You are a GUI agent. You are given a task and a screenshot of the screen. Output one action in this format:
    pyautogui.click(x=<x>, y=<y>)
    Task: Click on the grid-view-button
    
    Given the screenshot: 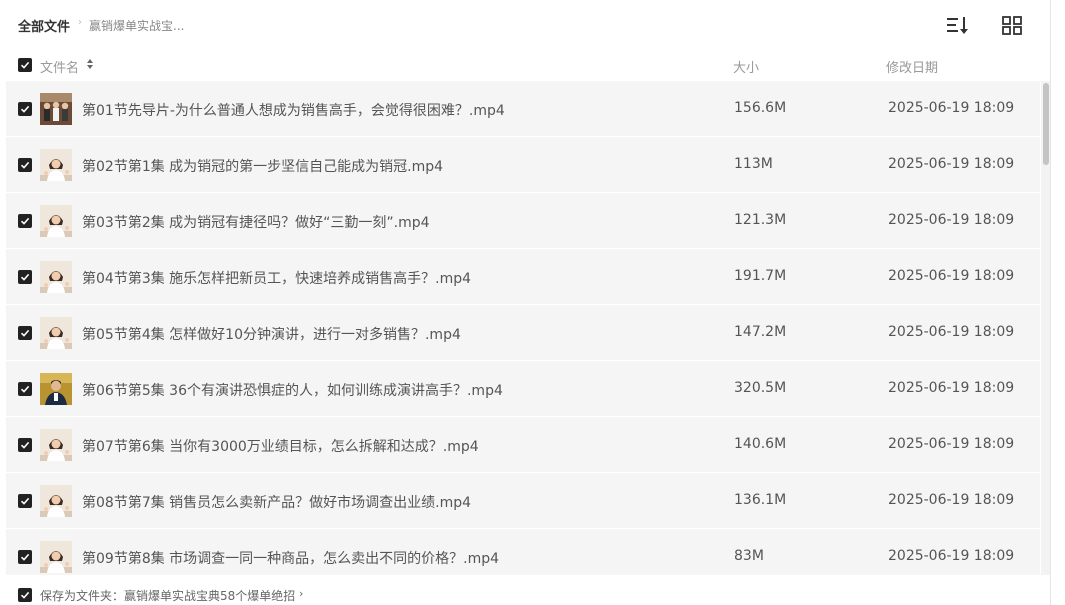 What is the action you would take?
    pyautogui.click(x=1012, y=25)
    